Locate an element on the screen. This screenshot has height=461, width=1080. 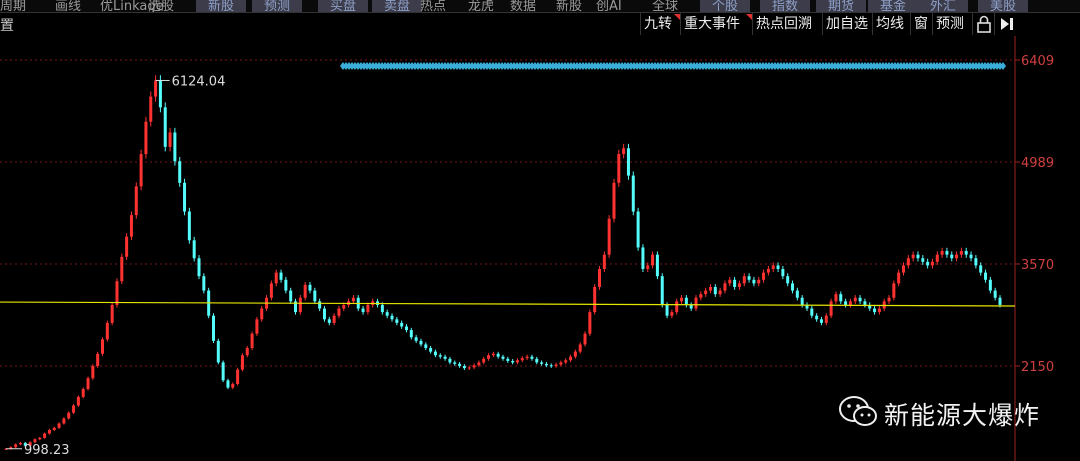
toolbar-button-1: 重大事件 is located at coordinates (716, 24).